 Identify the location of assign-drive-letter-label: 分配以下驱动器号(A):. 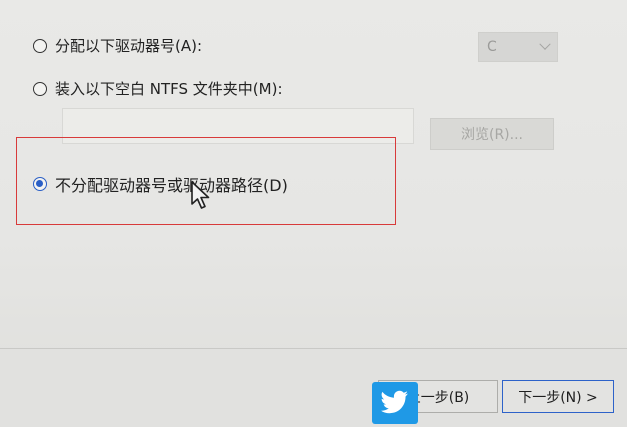
(129, 46).